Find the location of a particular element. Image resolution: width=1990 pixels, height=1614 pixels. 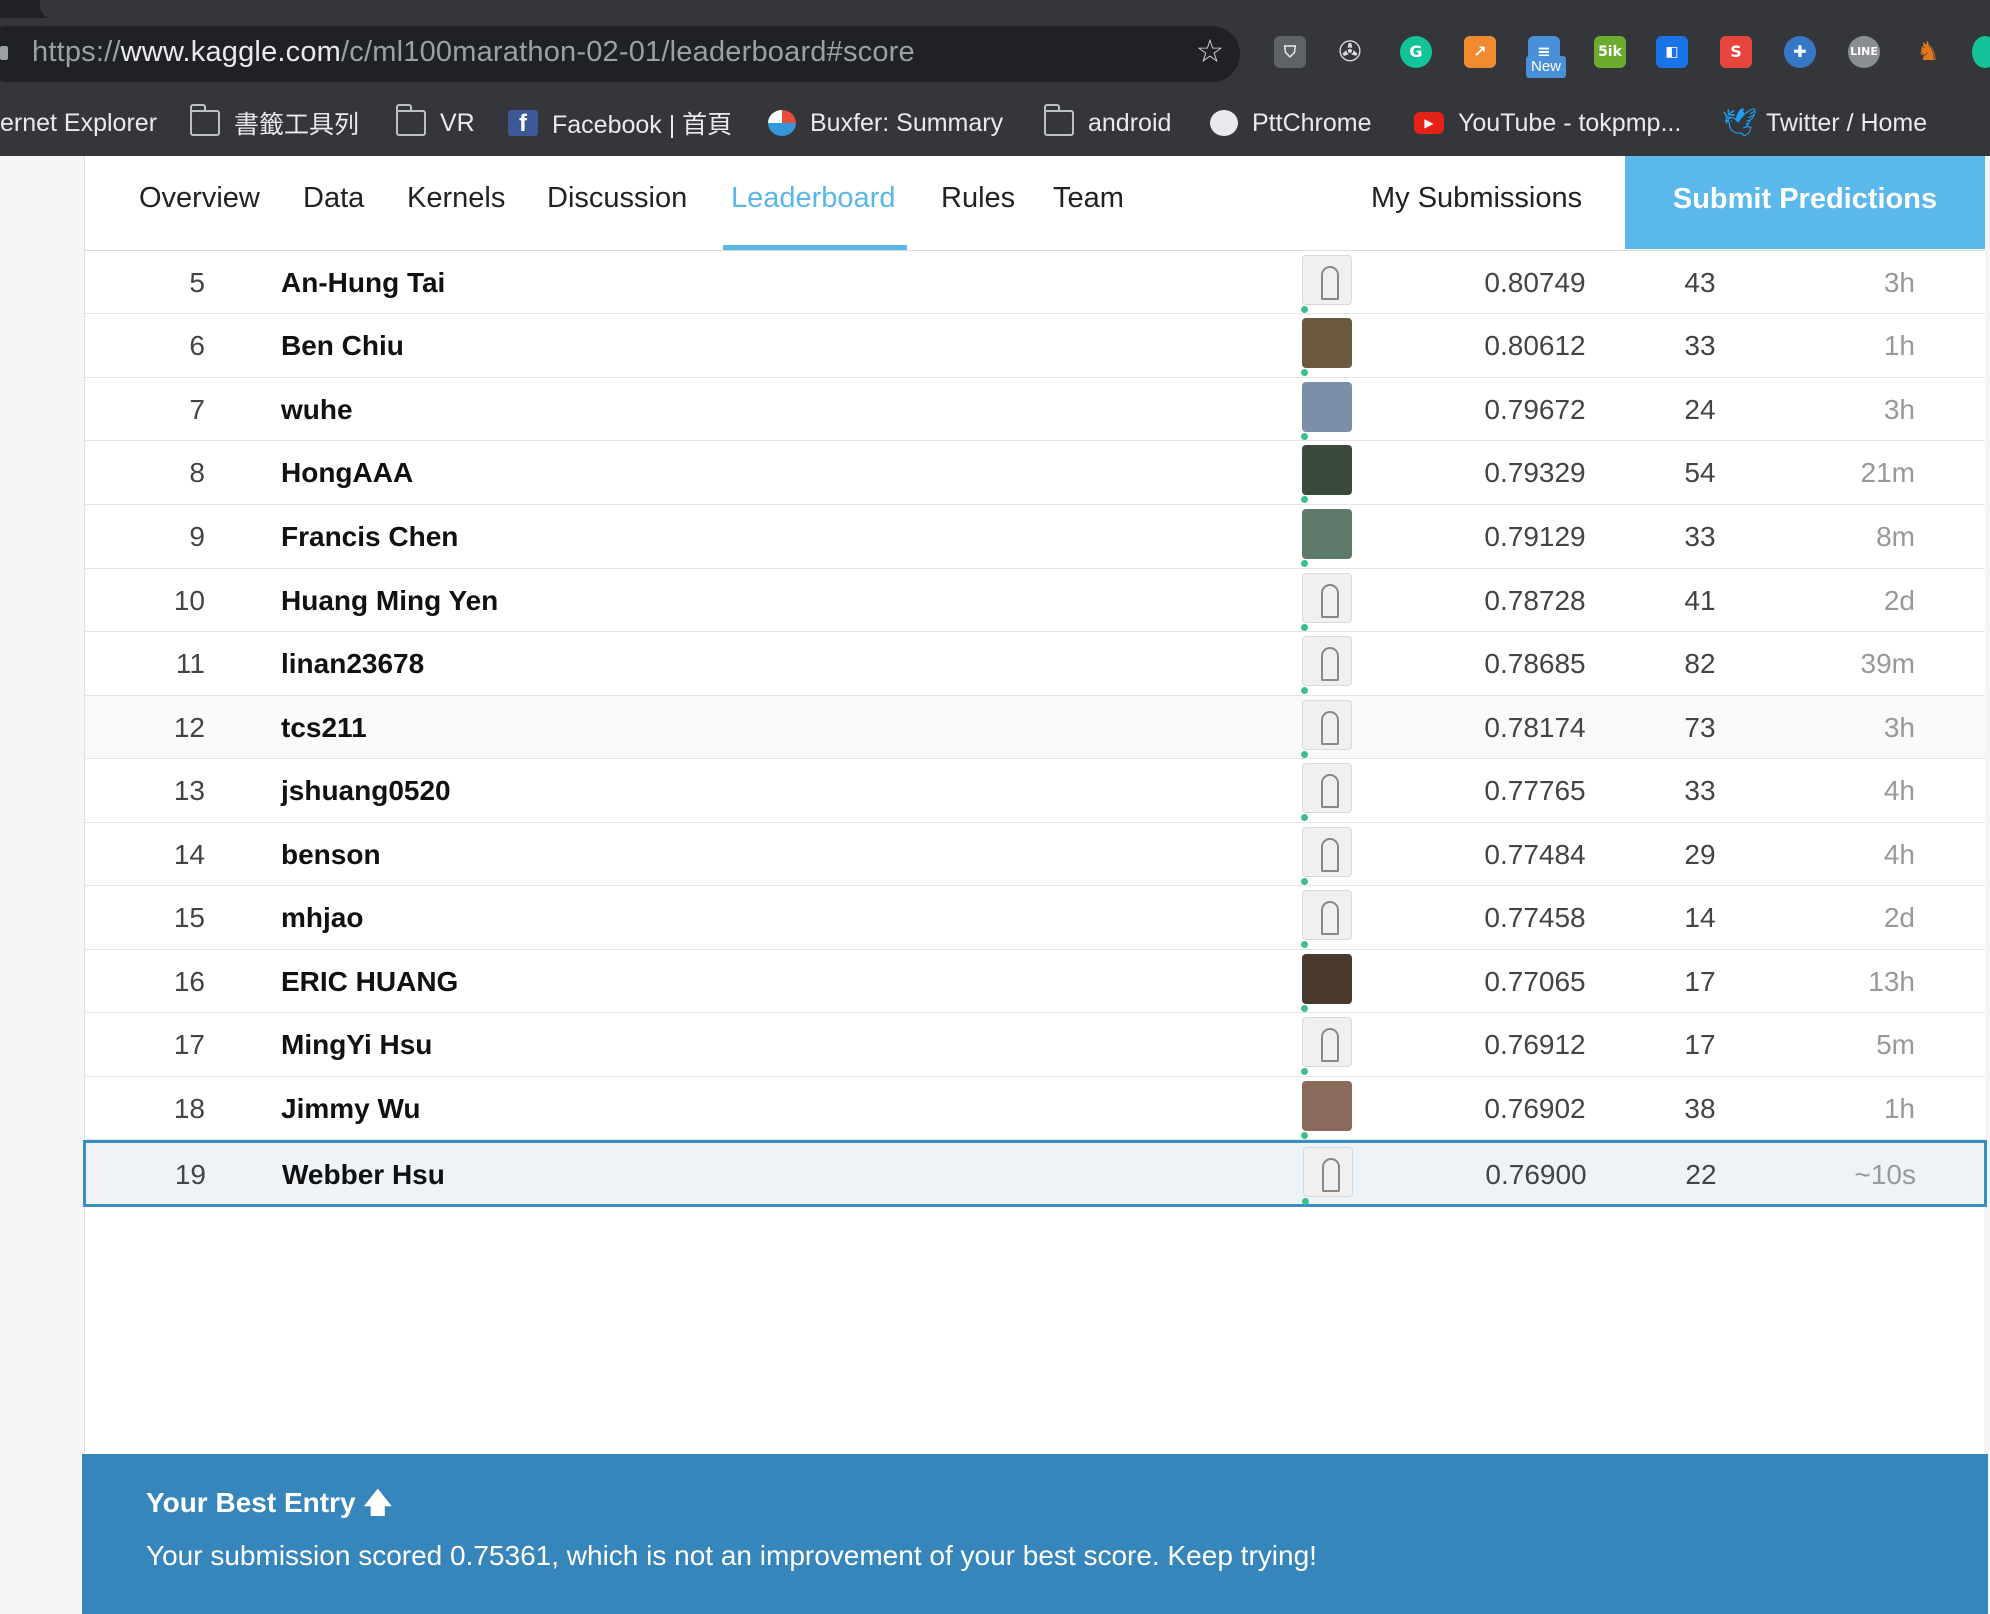

team-name: linan23678 is located at coordinates (352, 663).